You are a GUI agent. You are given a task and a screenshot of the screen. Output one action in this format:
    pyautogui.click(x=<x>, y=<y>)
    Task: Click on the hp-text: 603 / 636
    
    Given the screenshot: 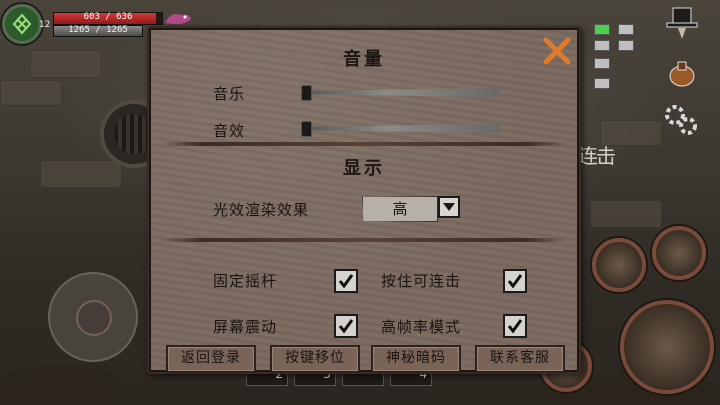 What is the action you would take?
    pyautogui.click(x=108, y=17)
    